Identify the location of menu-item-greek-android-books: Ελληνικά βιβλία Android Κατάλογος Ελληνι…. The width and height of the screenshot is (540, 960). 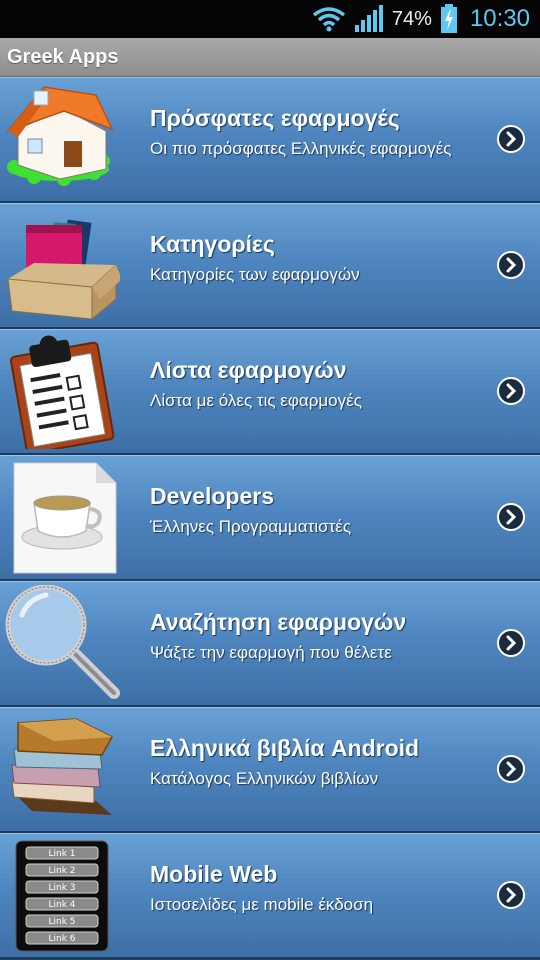
(270, 770).